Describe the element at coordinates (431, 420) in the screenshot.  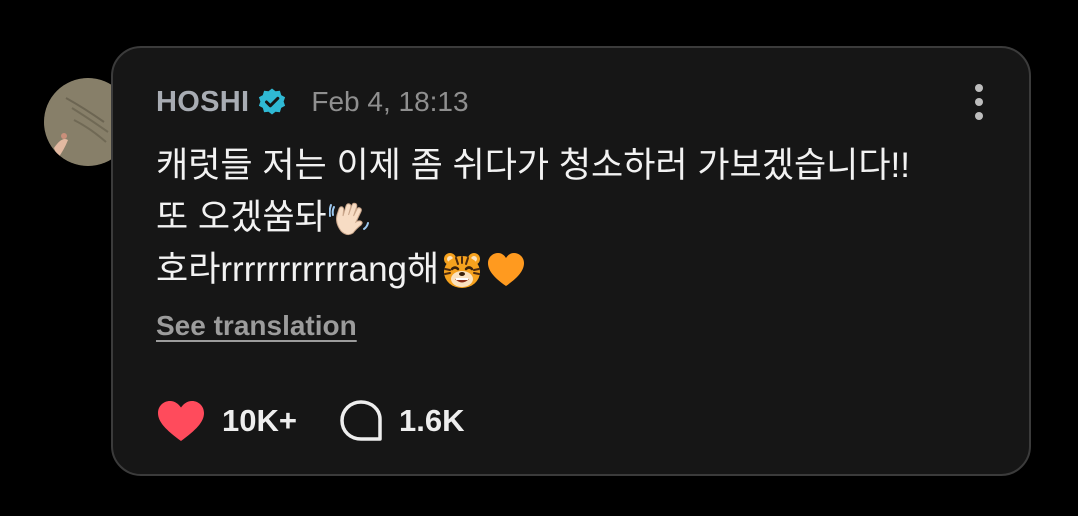
I see `comment-count: 1.6K` at that location.